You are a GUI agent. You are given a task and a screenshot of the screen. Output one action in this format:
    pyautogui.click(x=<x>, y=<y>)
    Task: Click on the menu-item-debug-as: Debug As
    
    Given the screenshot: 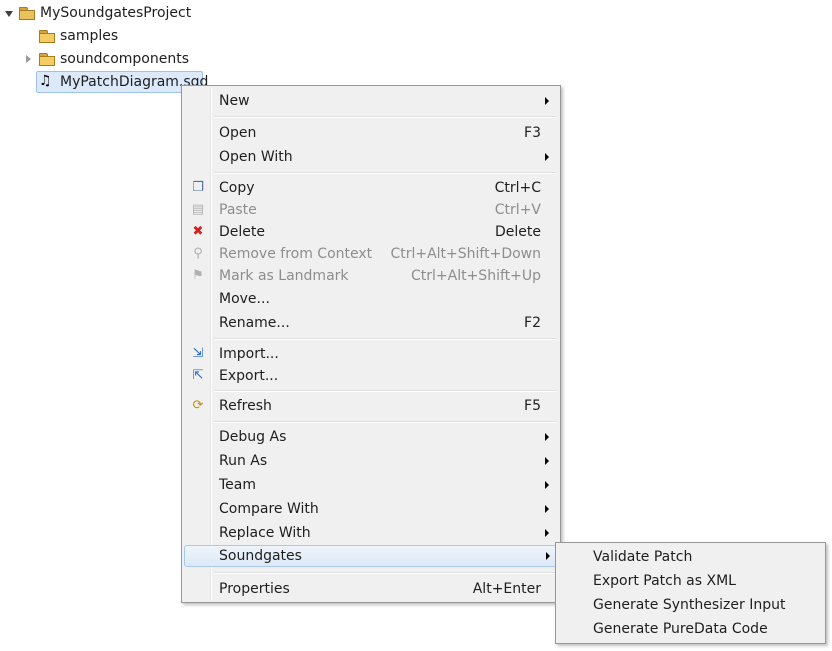 What is the action you would take?
    pyautogui.click(x=371, y=437)
    